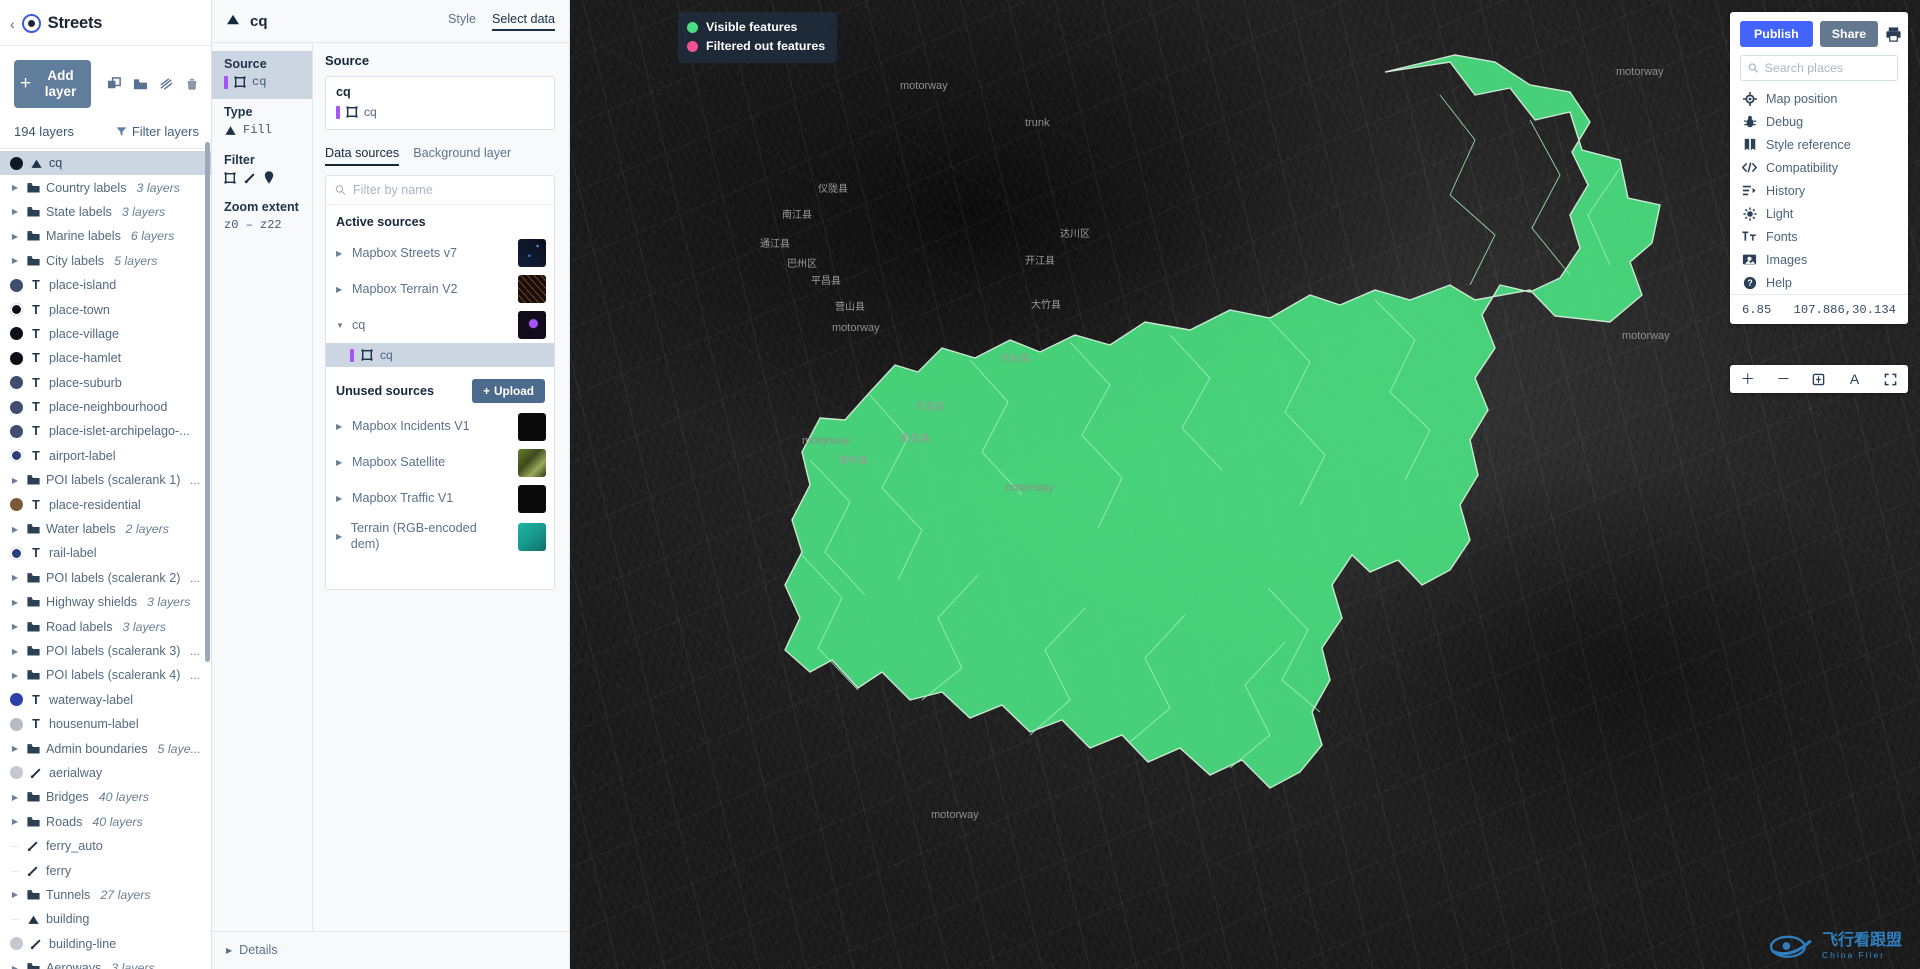 The height and width of the screenshot is (969, 1920). I want to click on selected-source-card: cq cq, so click(440, 103).